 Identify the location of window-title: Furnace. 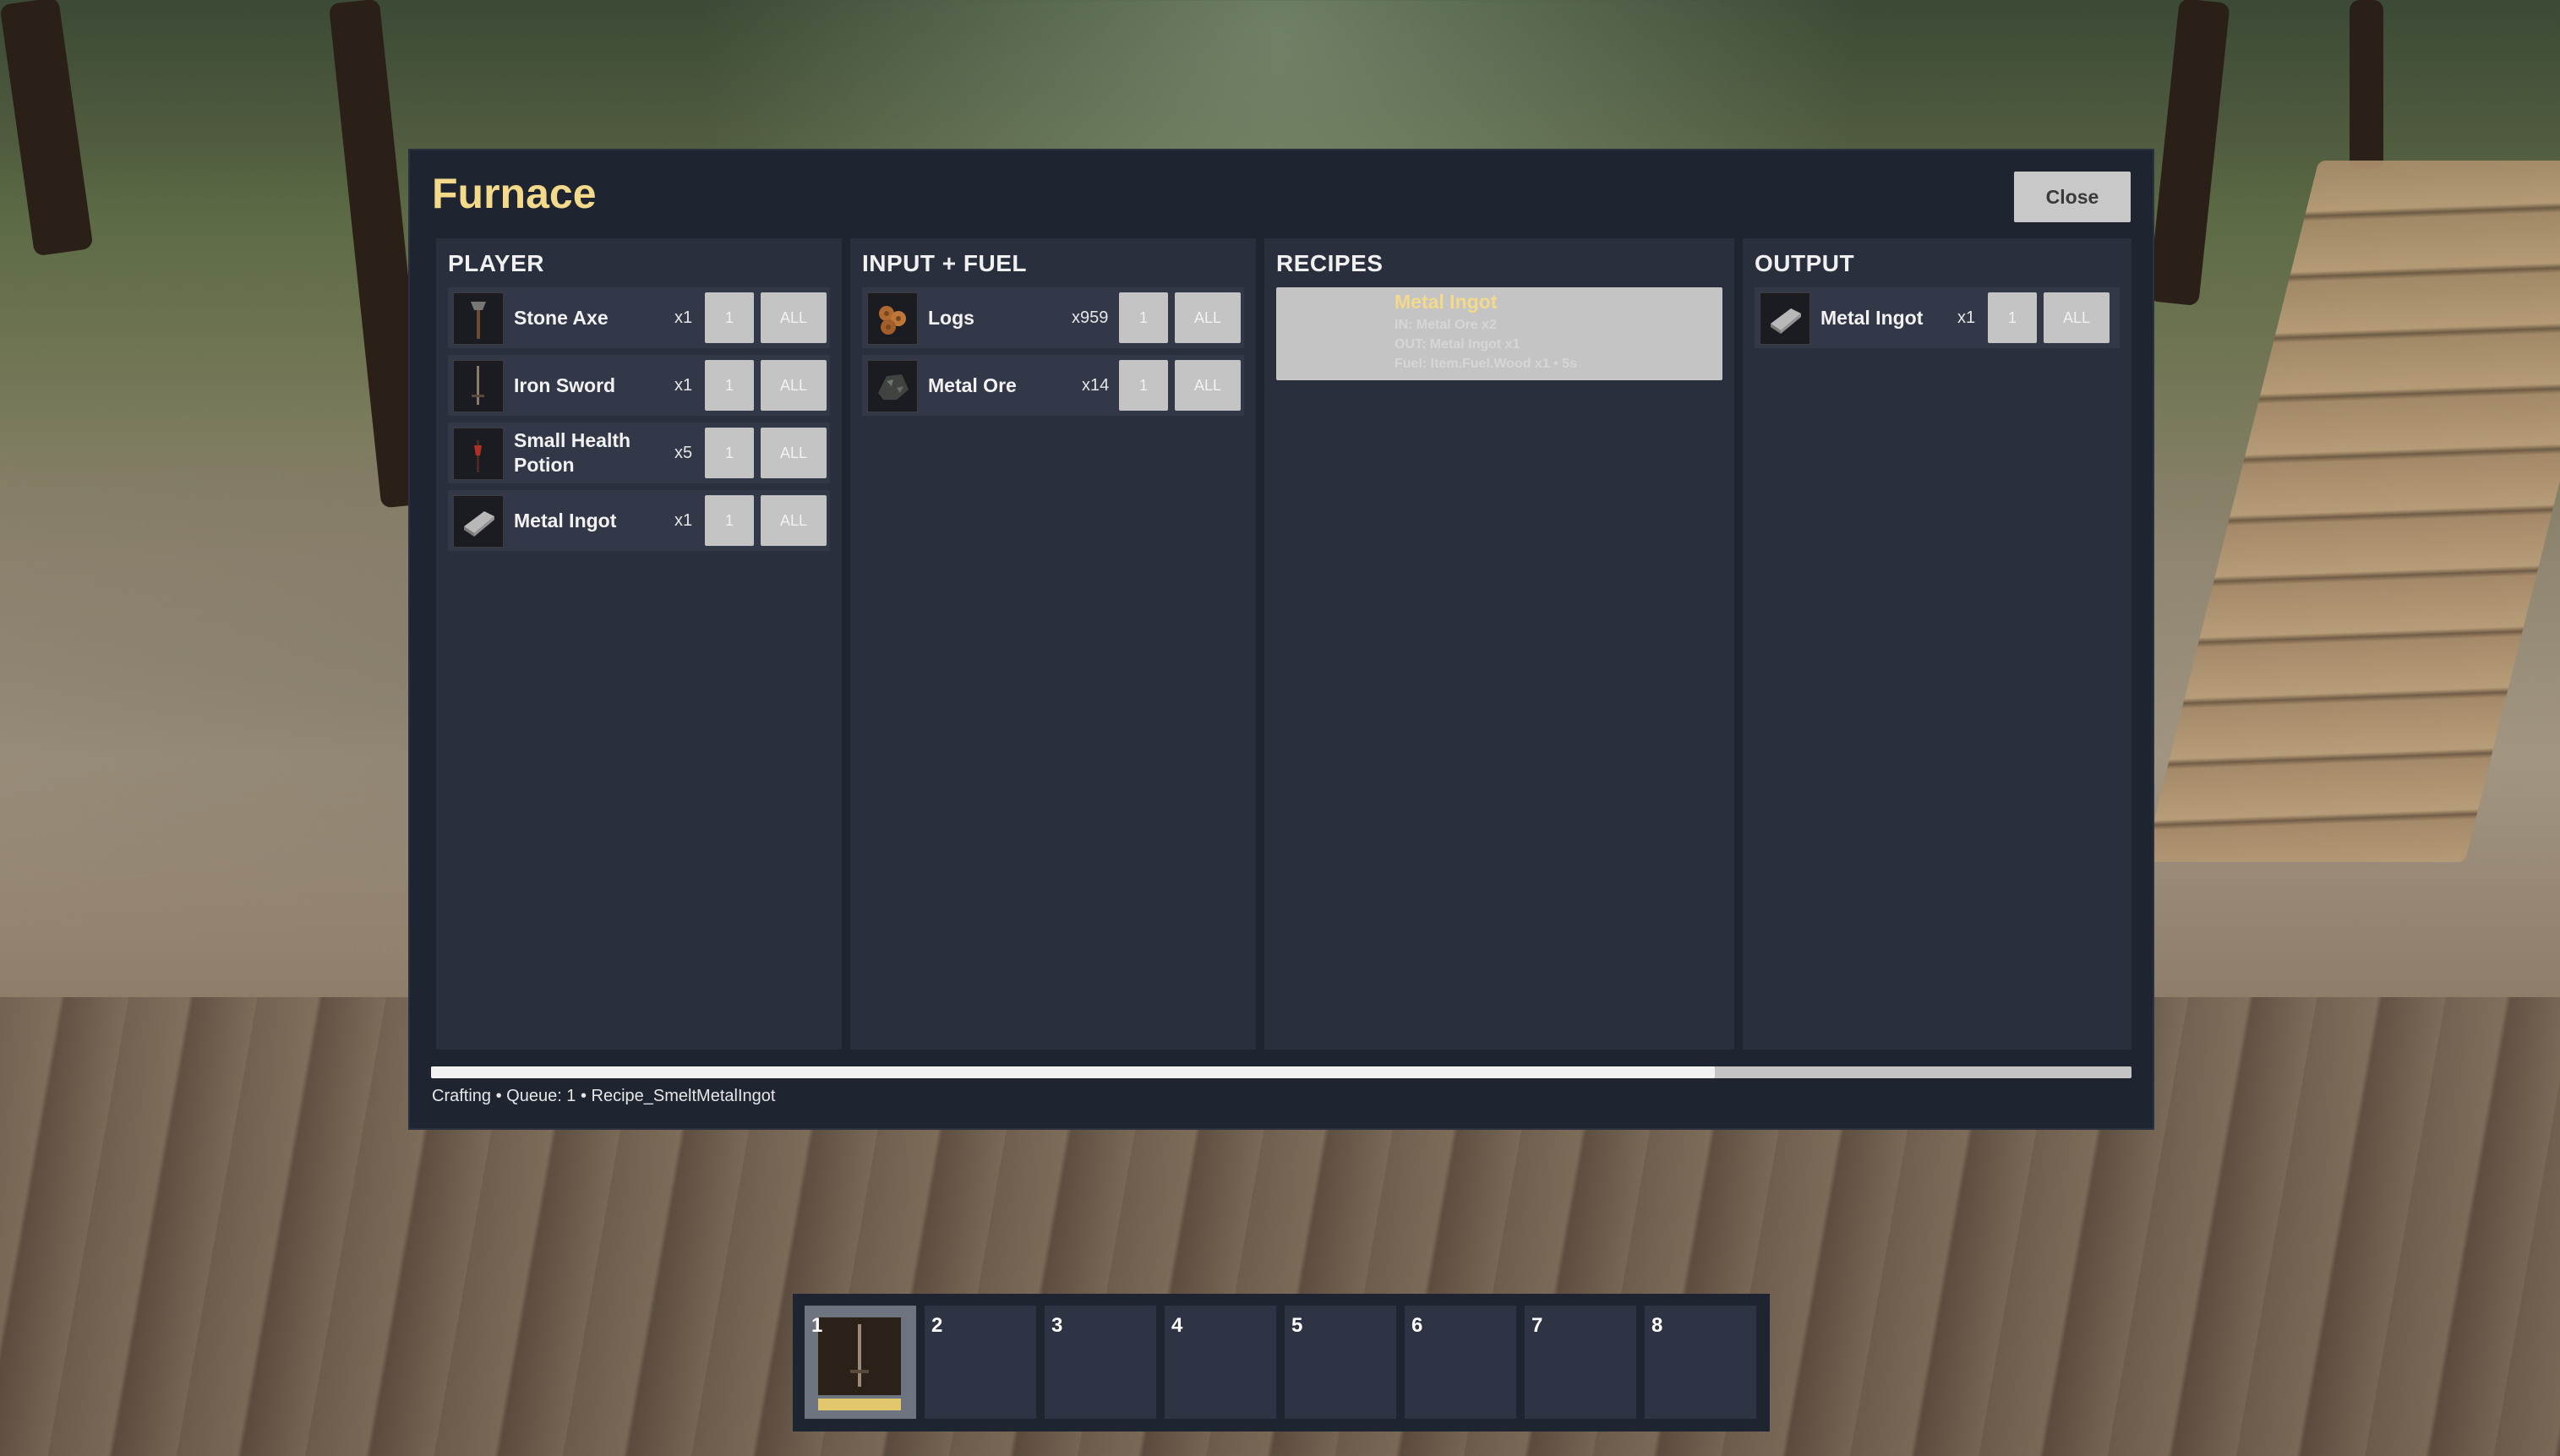
(514, 193).